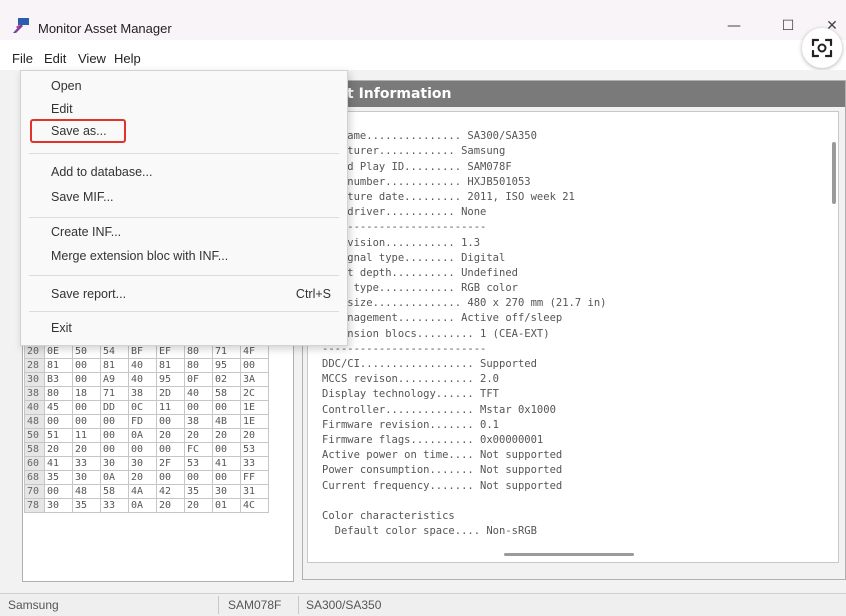 The height and width of the screenshot is (616, 846). Describe the element at coordinates (170, 351) in the screenshot. I see `hex-byte: EF` at that location.